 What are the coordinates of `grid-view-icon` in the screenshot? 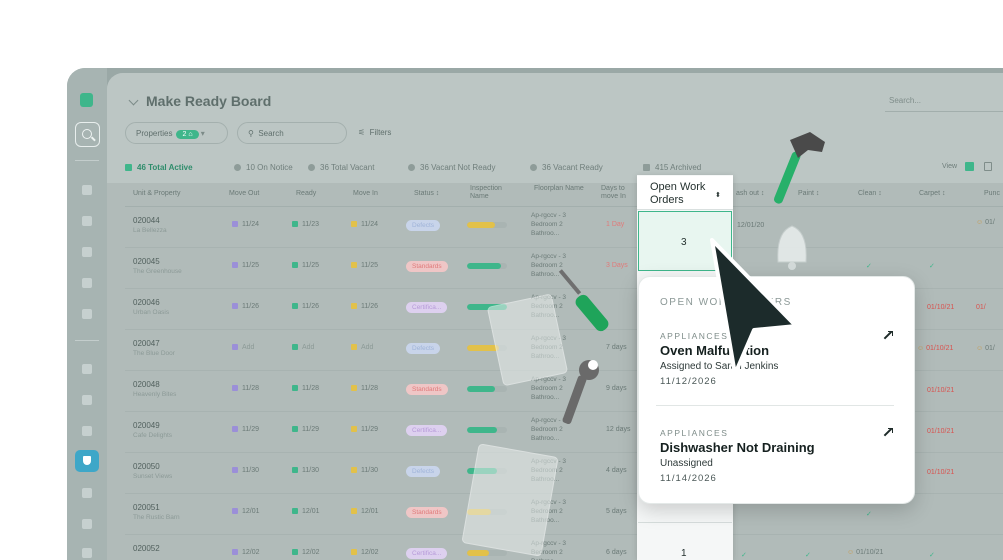 It's located at (969, 166).